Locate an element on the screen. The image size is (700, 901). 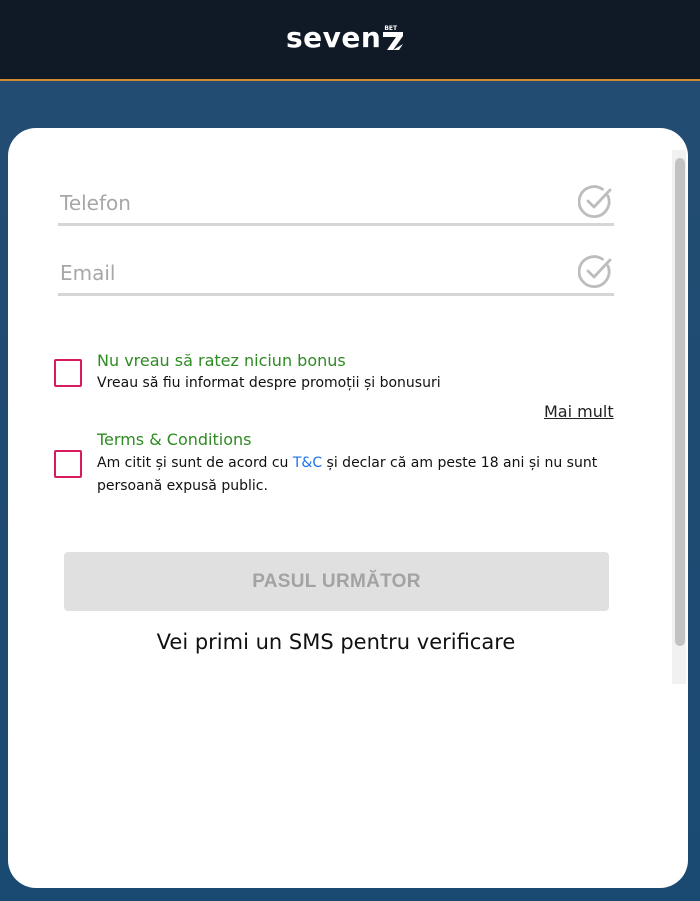
terms-text-before: Am citit și sunt de acord cu is located at coordinates (195, 463).